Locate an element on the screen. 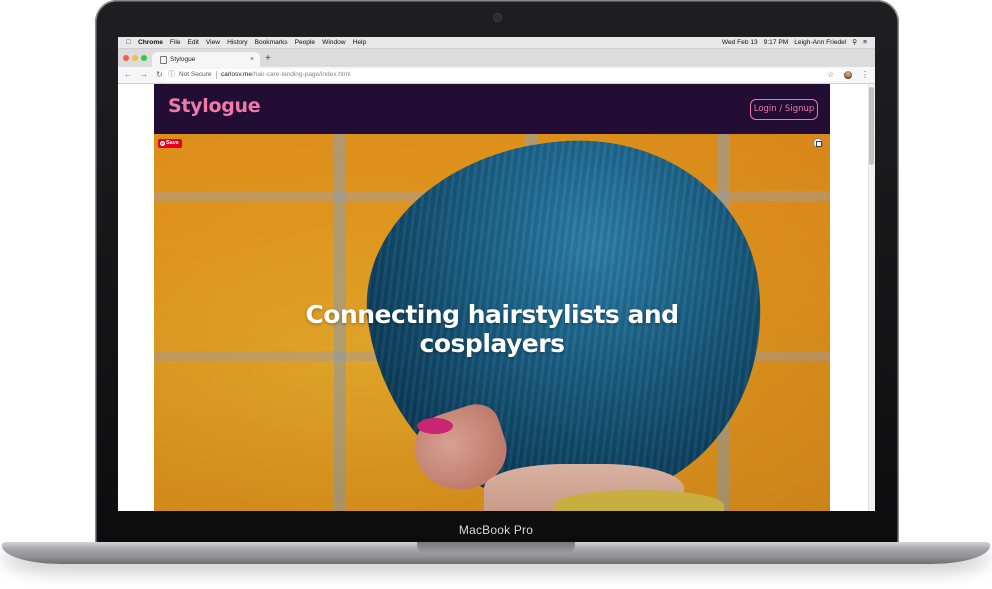  page-favicon-icon is located at coordinates (163, 60).